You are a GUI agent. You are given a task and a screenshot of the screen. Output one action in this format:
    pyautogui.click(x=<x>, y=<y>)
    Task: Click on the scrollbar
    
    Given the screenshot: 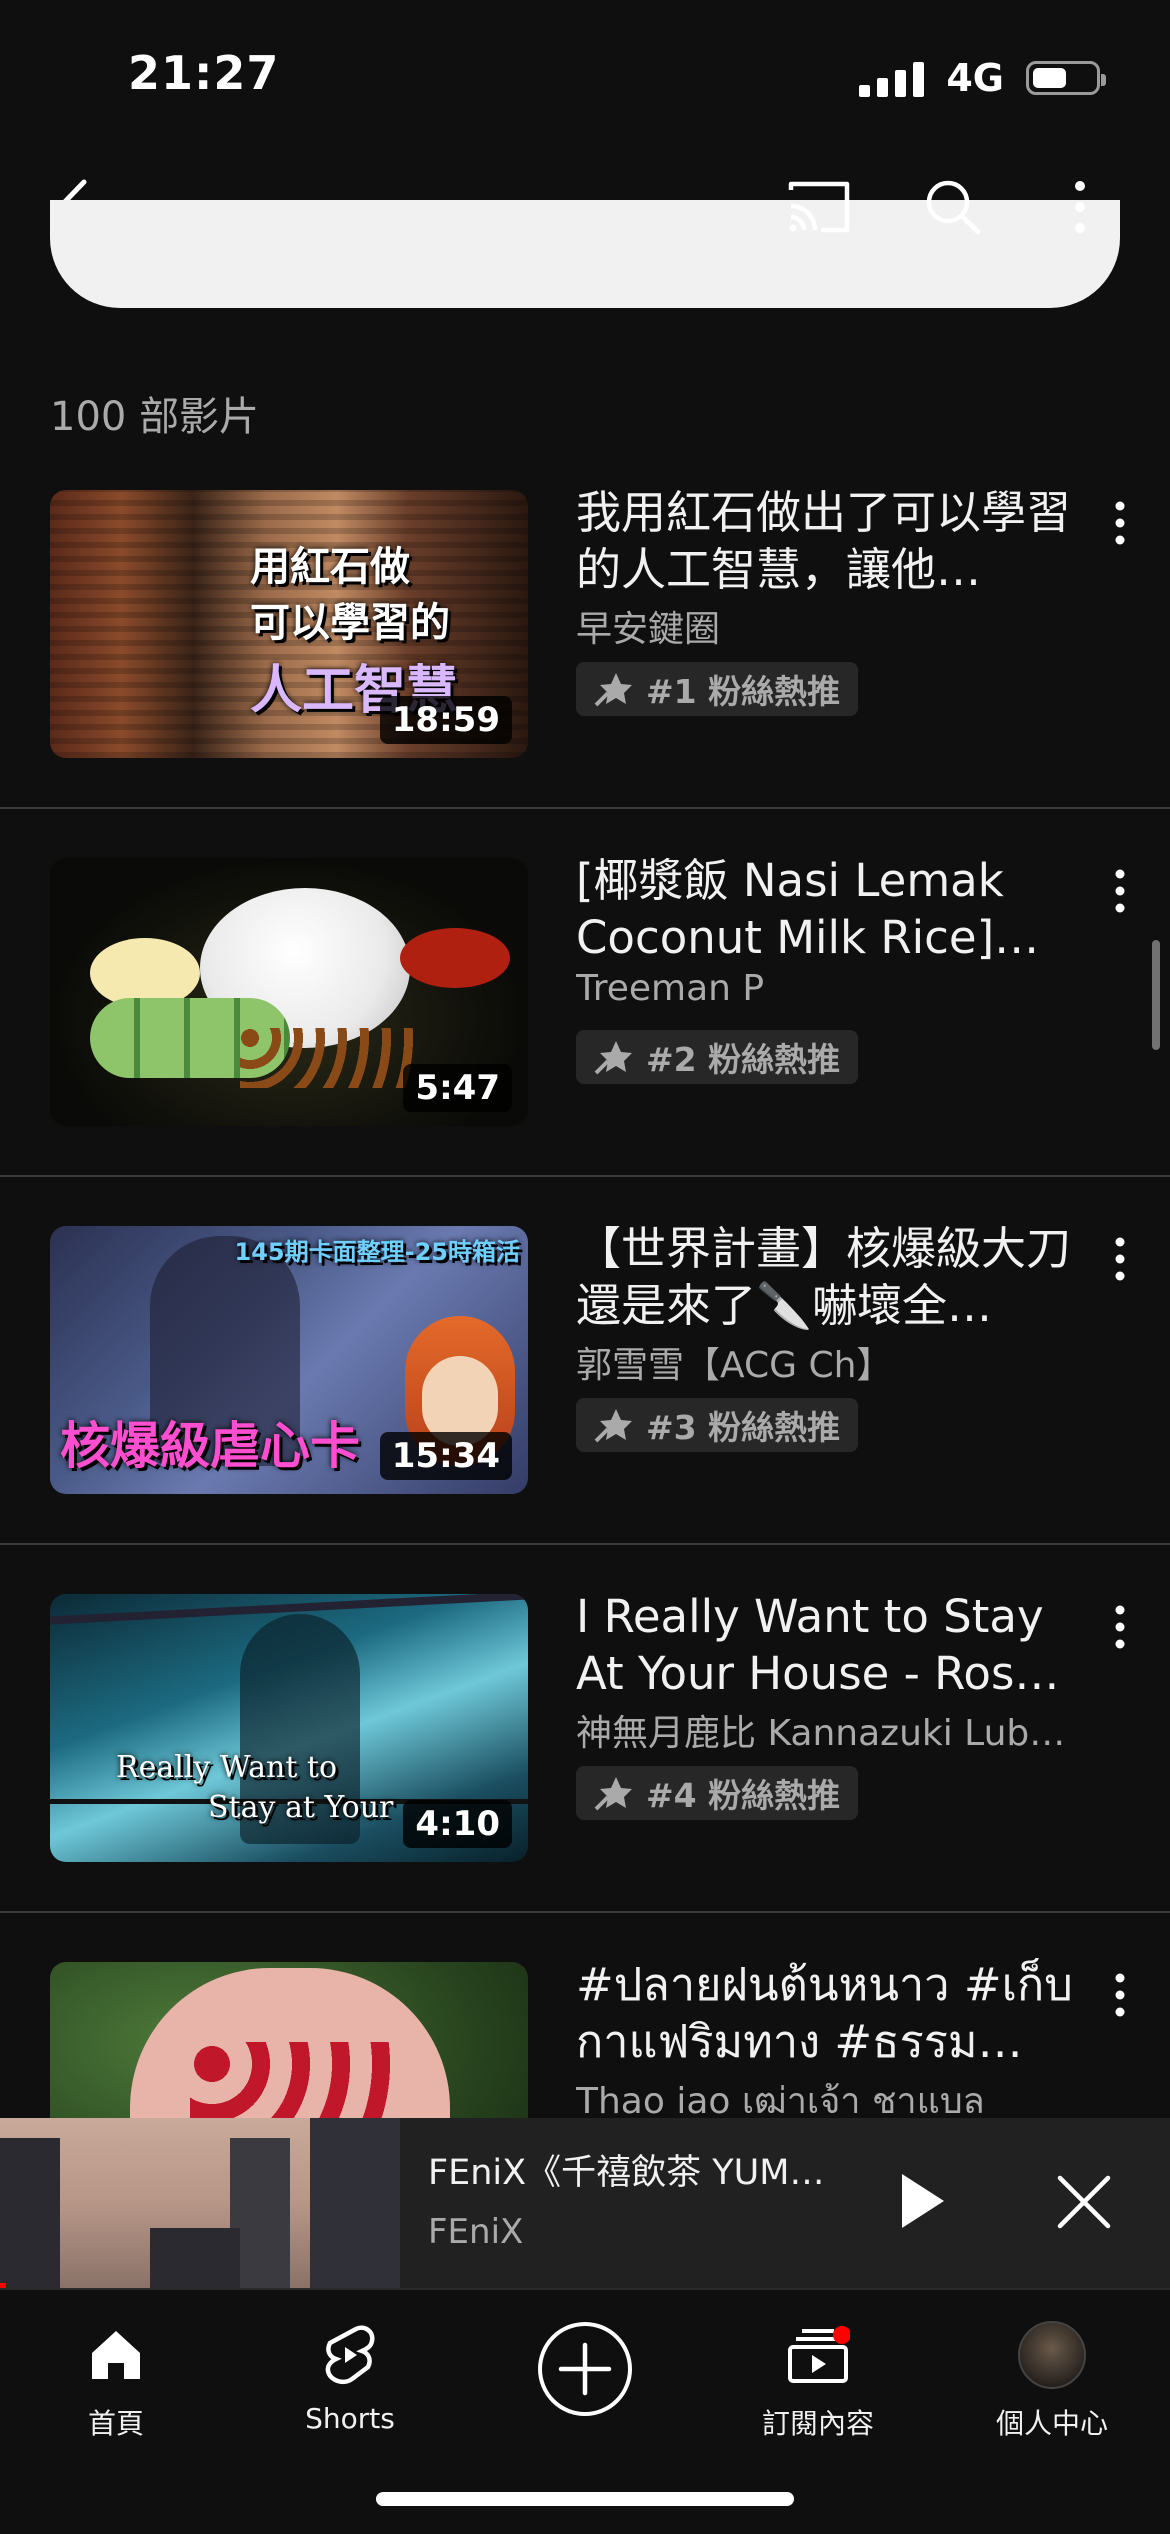 What is the action you would take?
    pyautogui.click(x=1156, y=995)
    